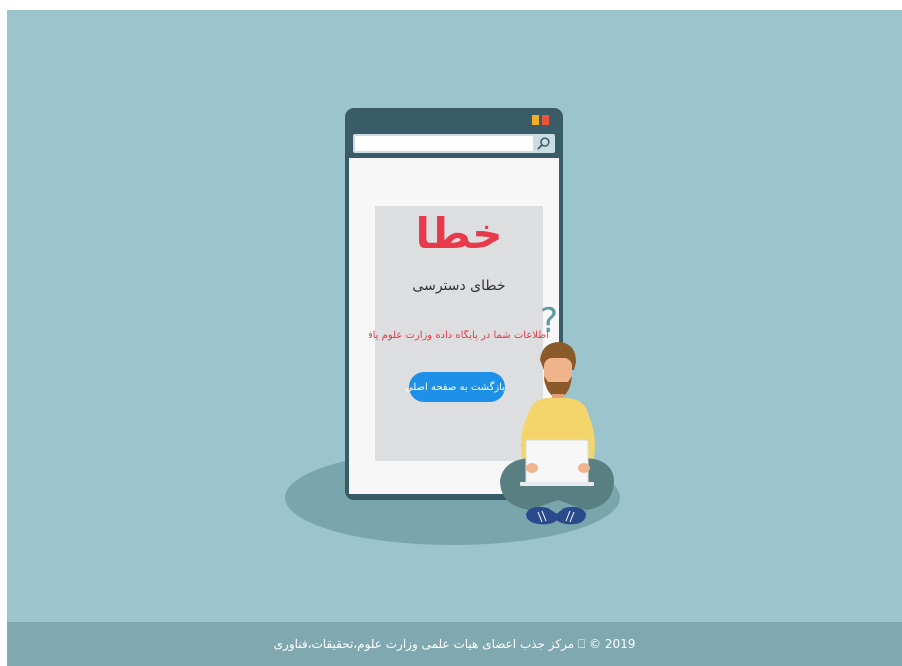 This screenshot has width=902, height=666. What do you see at coordinates (532, 468) in the screenshot?
I see `person-hand-left` at bounding box center [532, 468].